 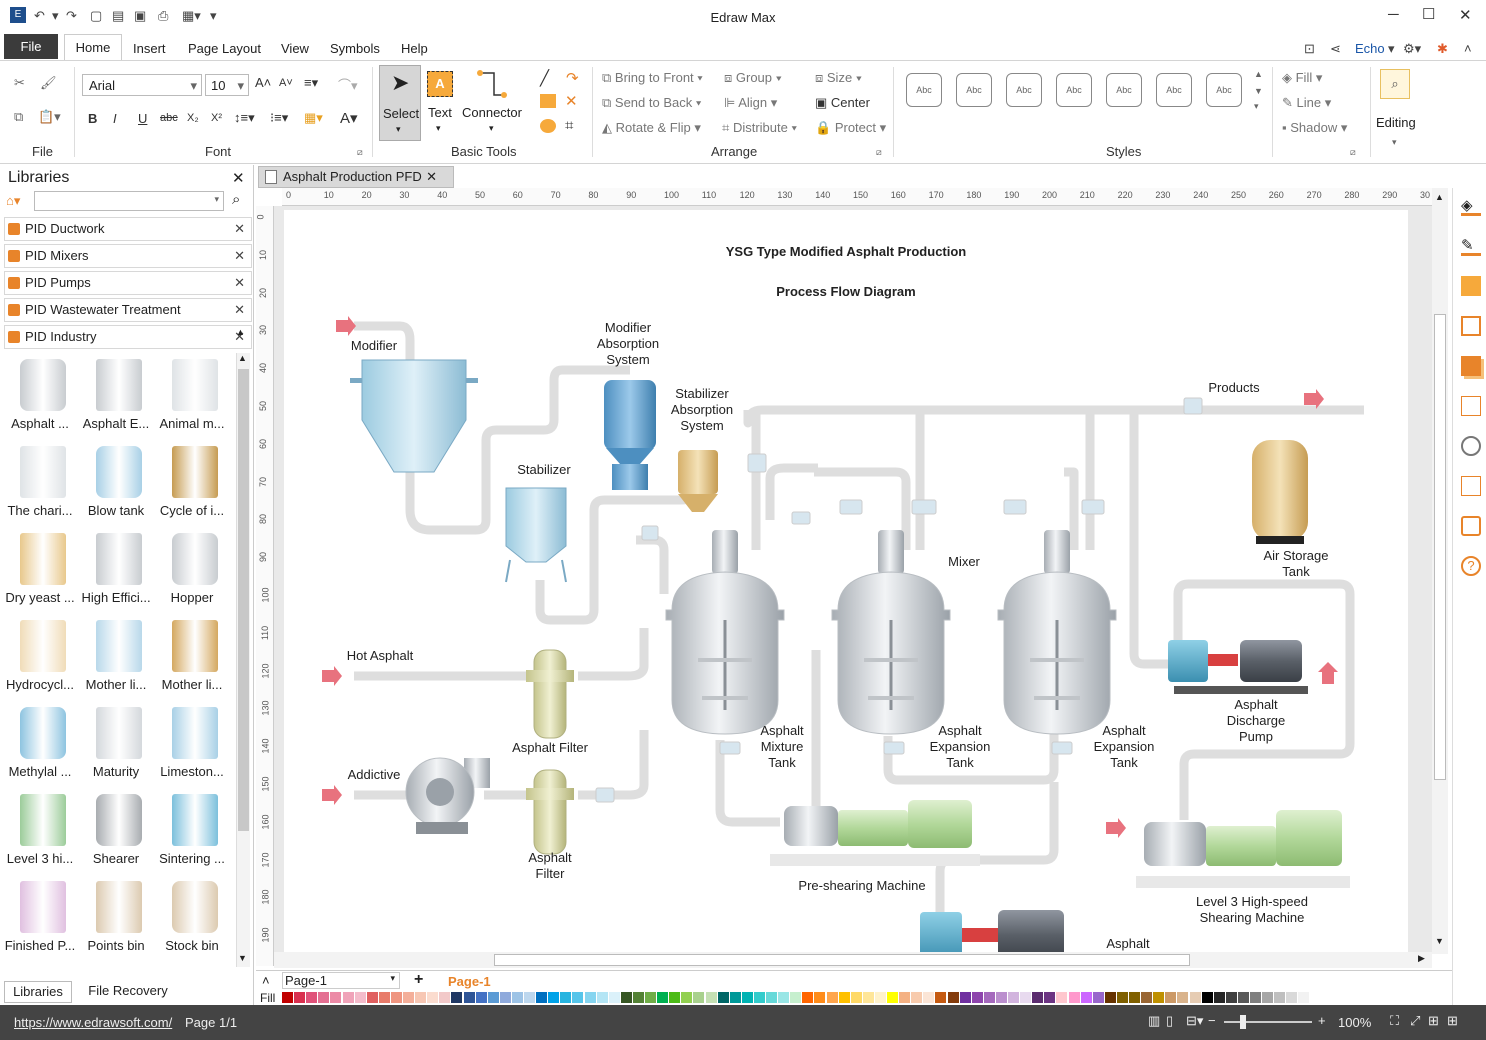 What do you see at coordinates (243, 660) in the screenshot?
I see `library-scrollbar: ▲ ▼` at bounding box center [243, 660].